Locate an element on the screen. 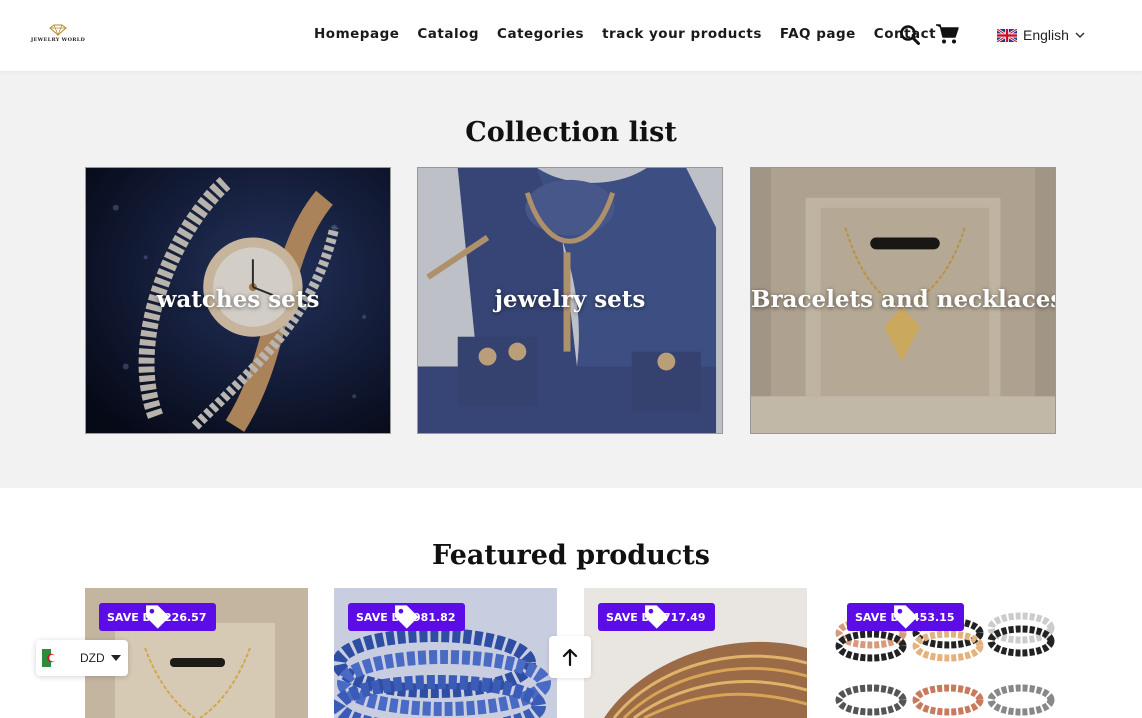 The height and width of the screenshot is (718, 1142). logo-text: JEWELRY WORLD is located at coordinates (58, 40).